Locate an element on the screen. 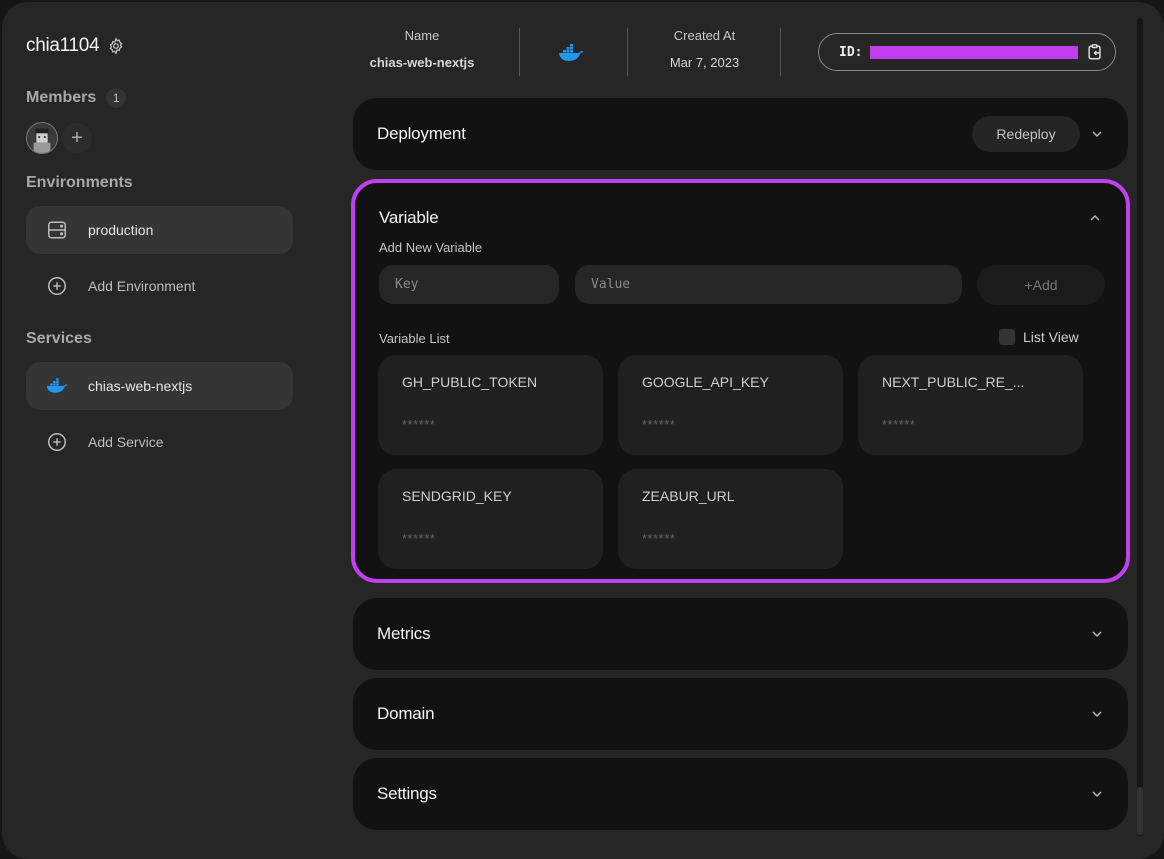 The image size is (1164, 859). name-value: chias-web-nextjs is located at coordinates (422, 62).